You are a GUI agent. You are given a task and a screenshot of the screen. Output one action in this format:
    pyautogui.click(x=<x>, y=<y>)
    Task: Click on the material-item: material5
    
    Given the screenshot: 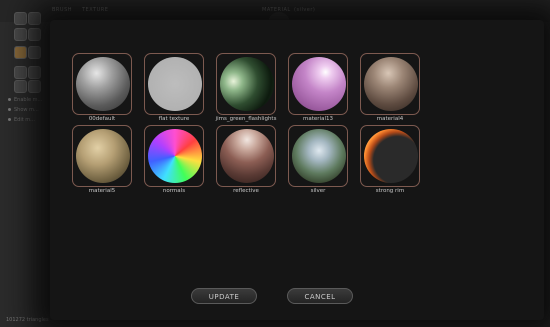 What is the action you would take?
    pyautogui.click(x=104, y=163)
    